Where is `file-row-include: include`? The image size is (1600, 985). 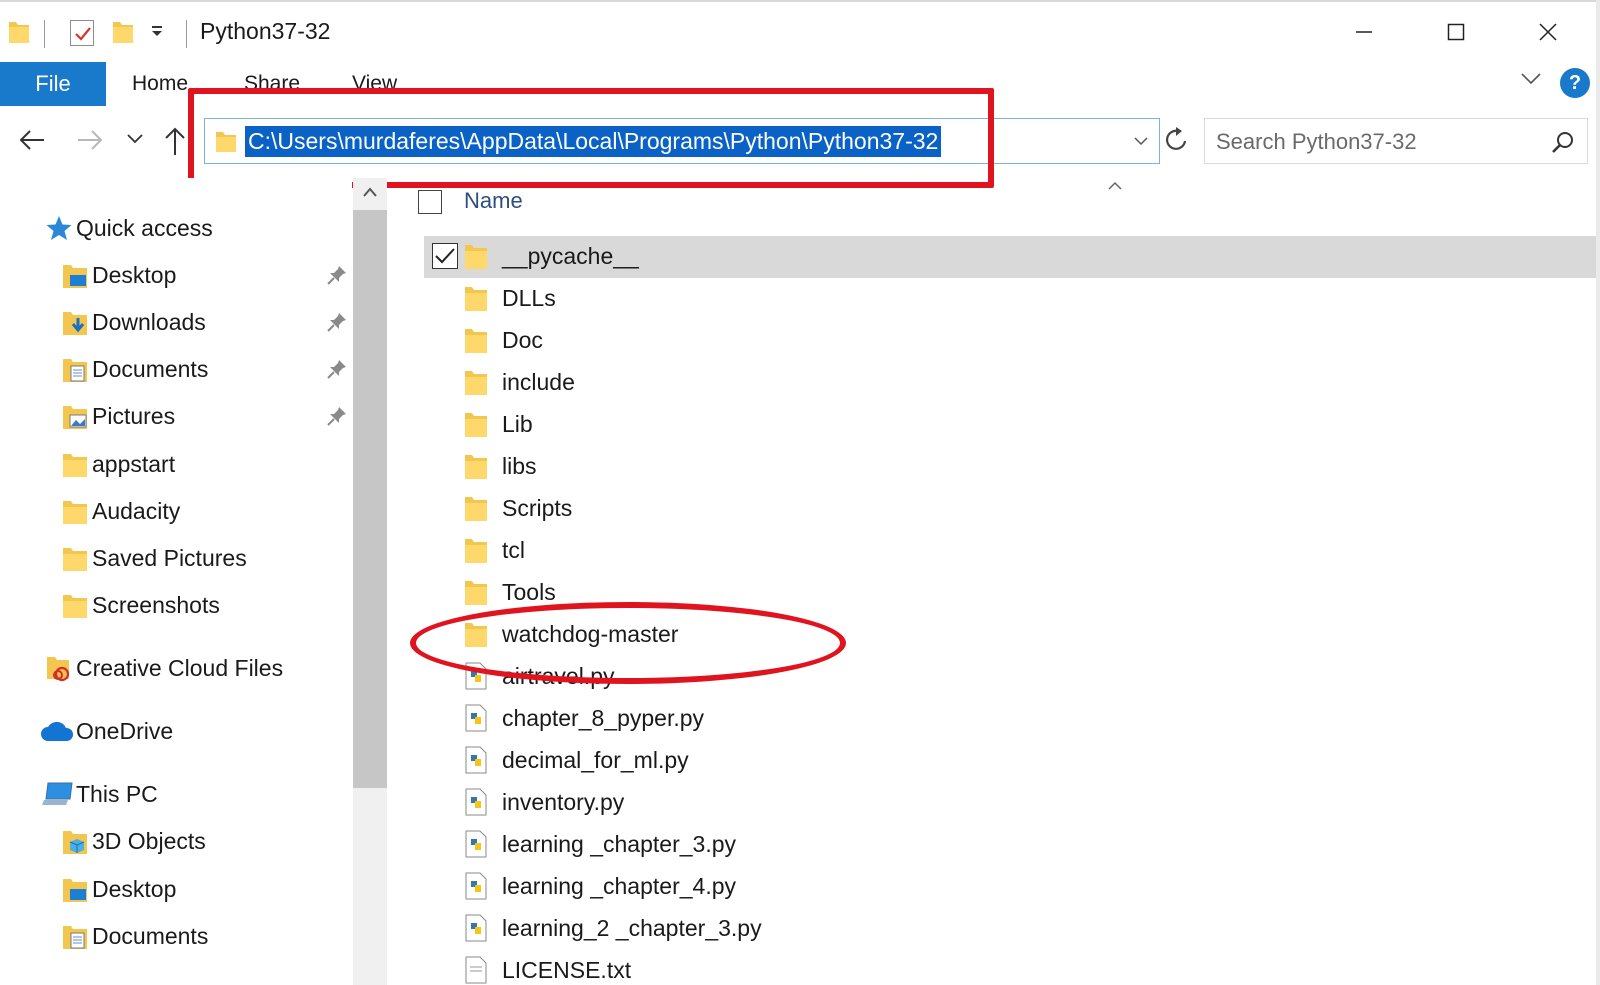 file-row-include: include is located at coordinates (1010, 383).